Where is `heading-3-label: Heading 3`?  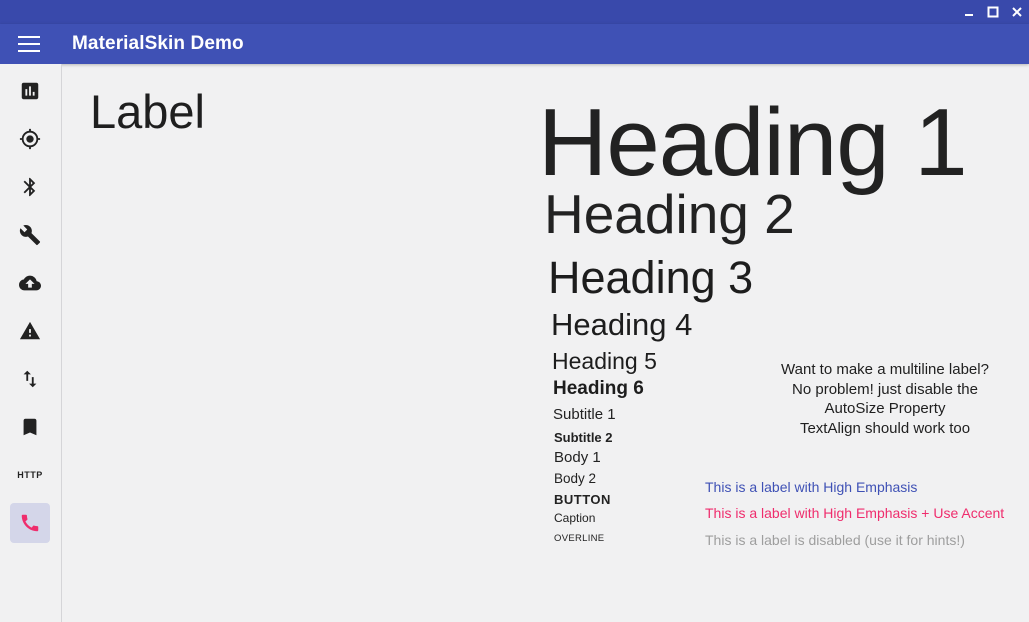
heading-3-label: Heading 3 is located at coordinates (651, 277).